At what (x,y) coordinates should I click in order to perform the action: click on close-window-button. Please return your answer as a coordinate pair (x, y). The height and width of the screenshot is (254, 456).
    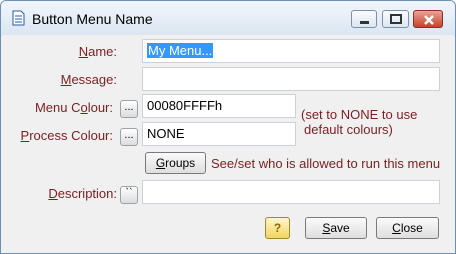
    Looking at the image, I should click on (428, 19).